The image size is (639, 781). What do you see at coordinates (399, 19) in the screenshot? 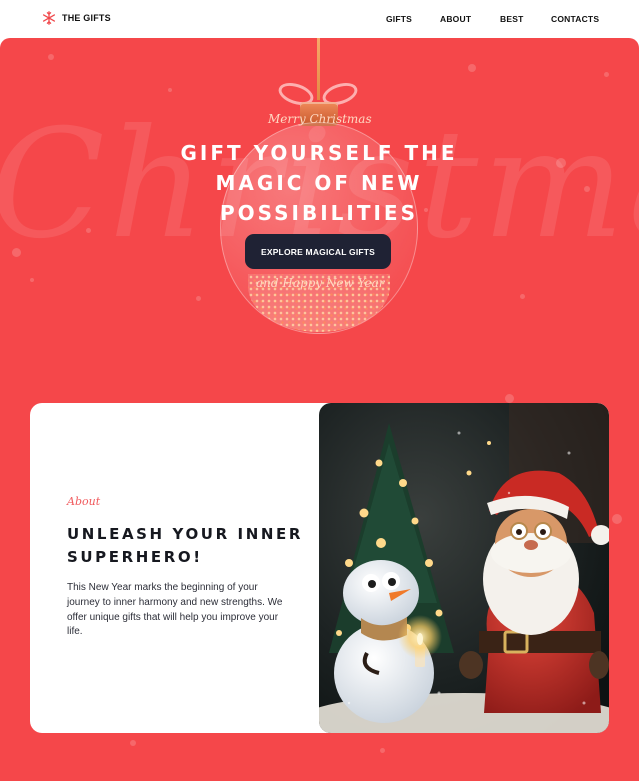
I see `nav-link-gifts: GIFTS` at bounding box center [399, 19].